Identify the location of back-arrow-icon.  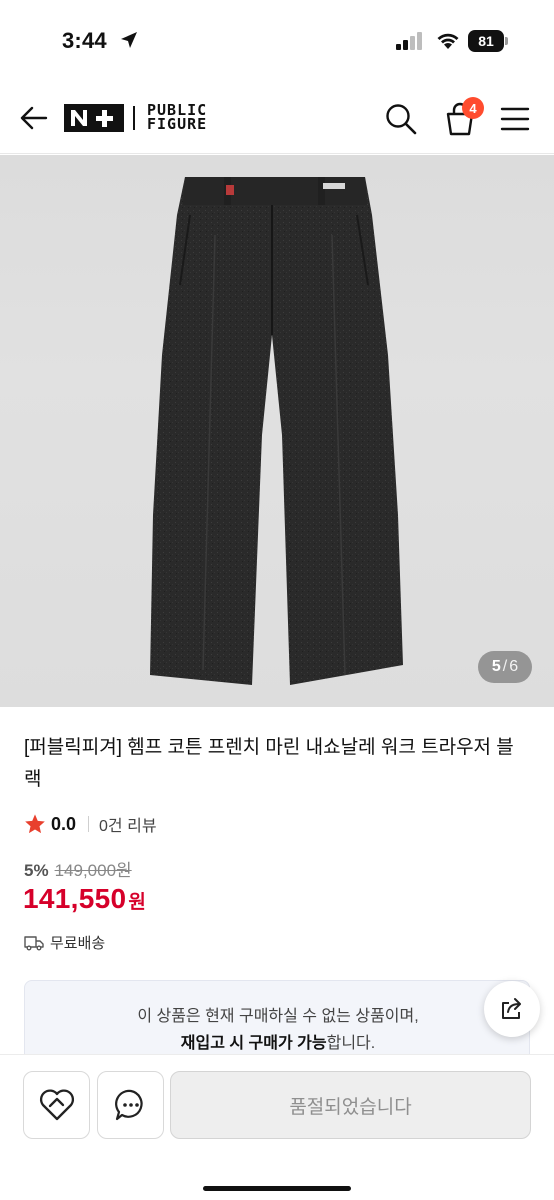
(34, 118).